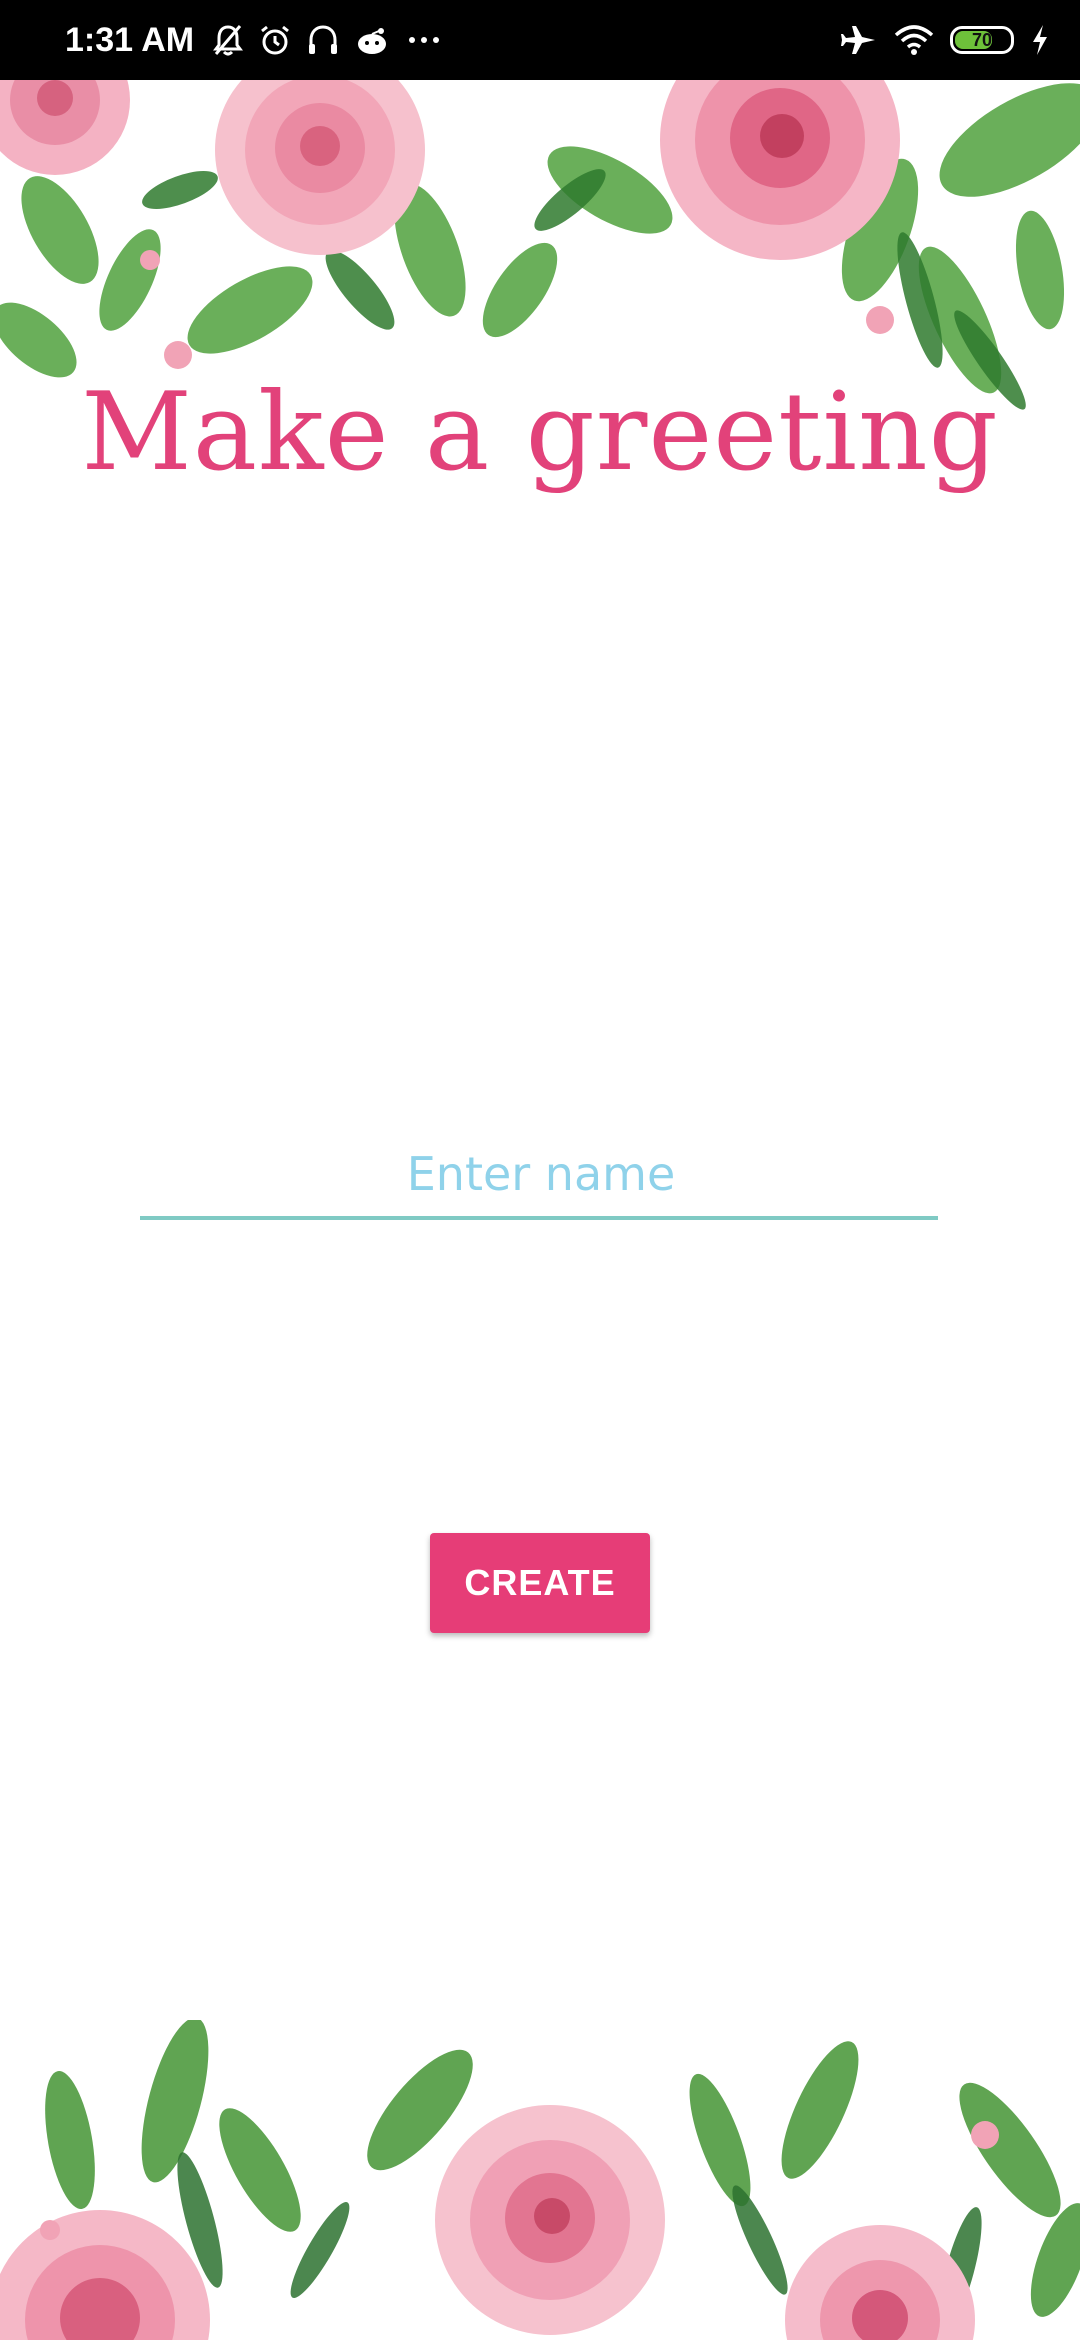 This screenshot has height=2340, width=1080. Describe the element at coordinates (914, 40) in the screenshot. I see `wifi-icon` at that location.